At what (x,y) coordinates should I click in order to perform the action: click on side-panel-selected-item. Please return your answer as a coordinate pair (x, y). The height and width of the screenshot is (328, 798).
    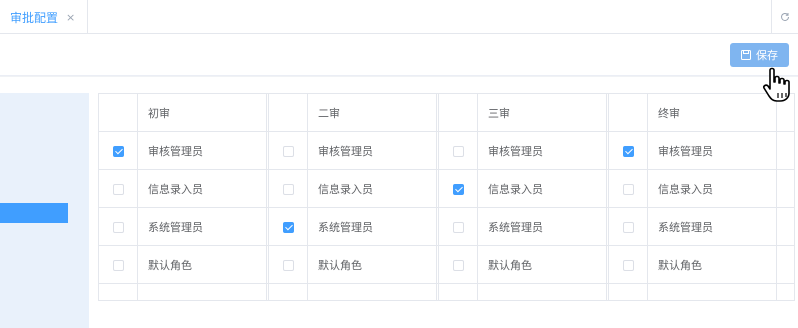
    Looking at the image, I should click on (34, 213).